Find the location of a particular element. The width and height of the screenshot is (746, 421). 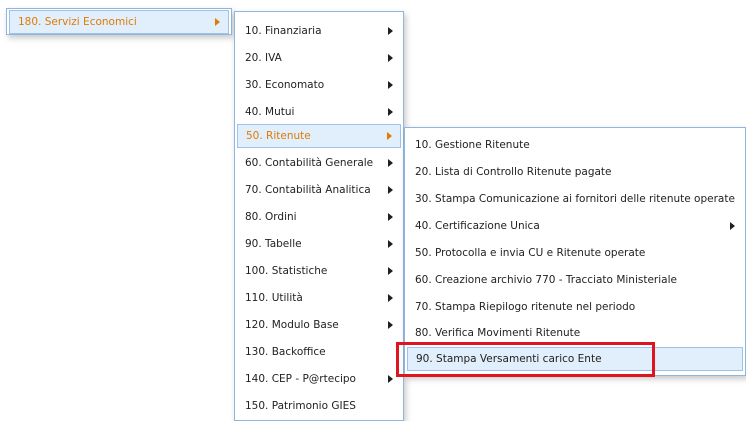

menu-item-iva: 20. IVA is located at coordinates (319, 58).